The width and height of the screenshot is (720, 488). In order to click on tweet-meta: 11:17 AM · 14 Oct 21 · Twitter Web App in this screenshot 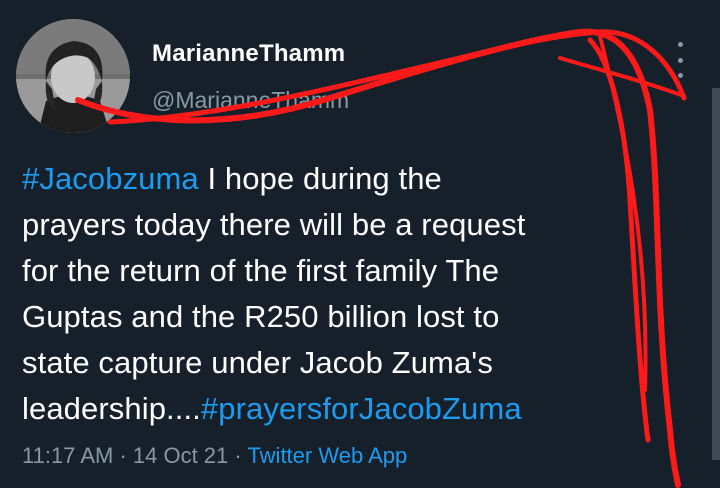, I will do `click(214, 456)`.